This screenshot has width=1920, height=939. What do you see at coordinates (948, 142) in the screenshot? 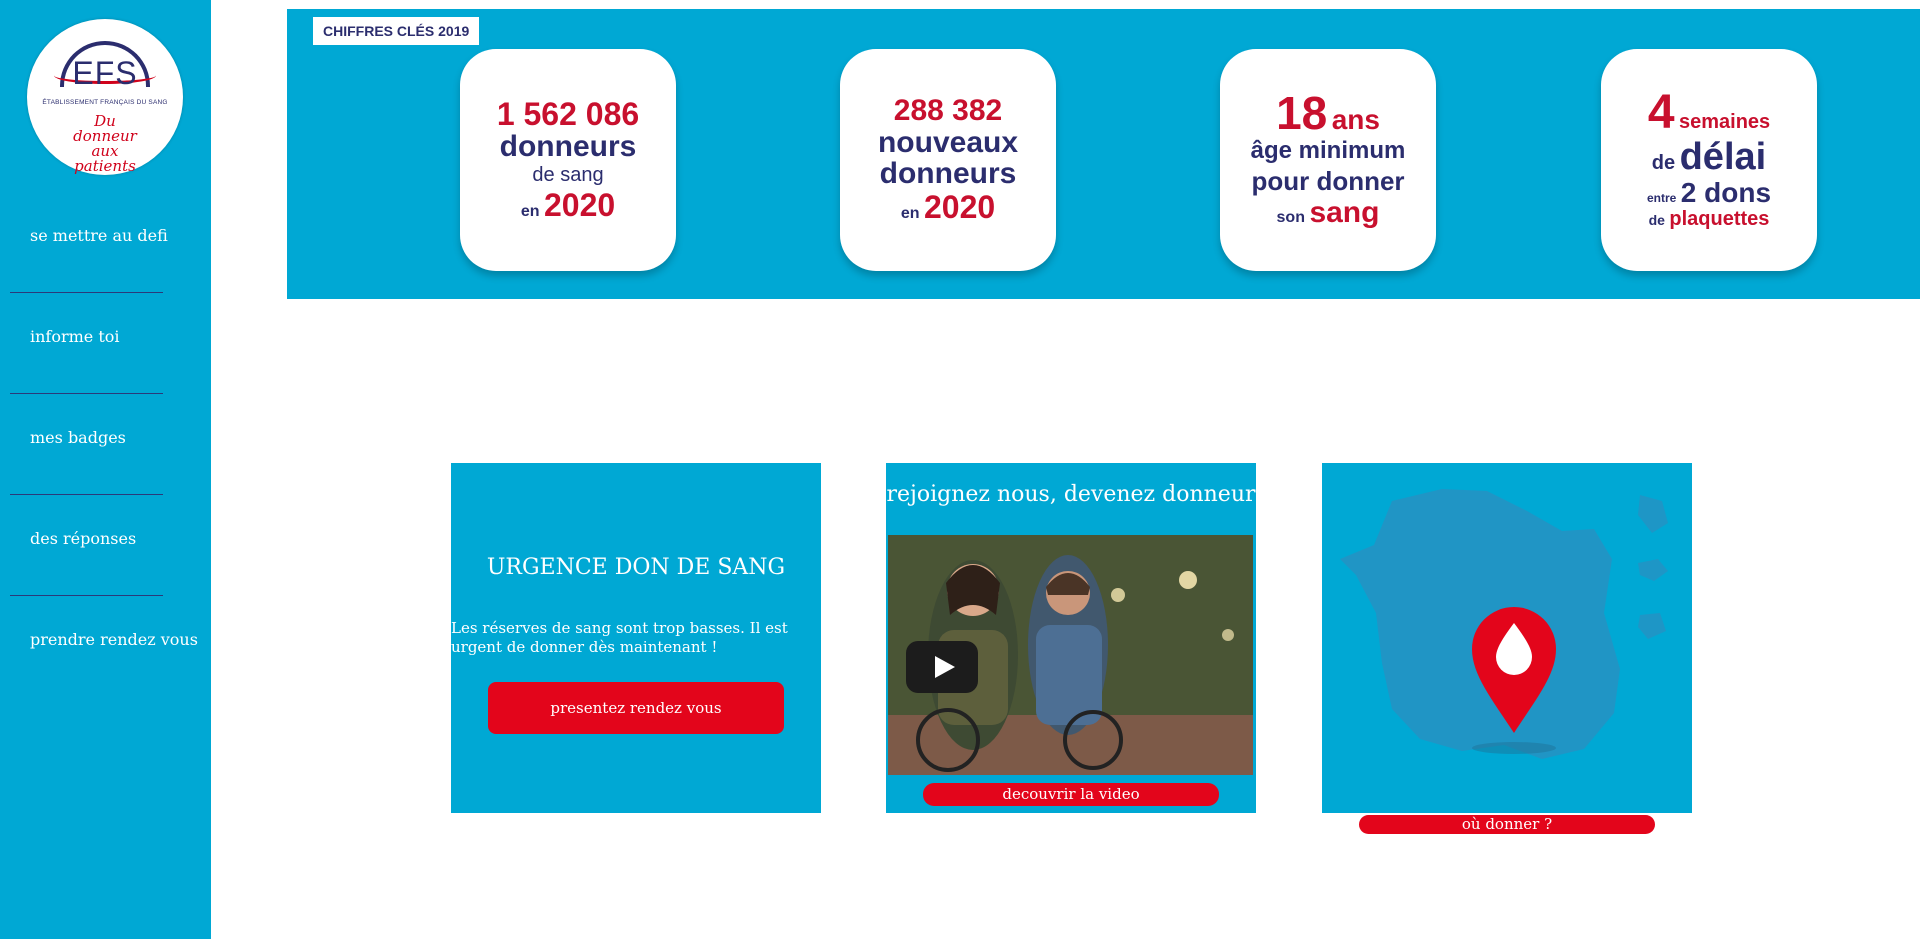
I see `stat-label: nouveaux` at bounding box center [948, 142].